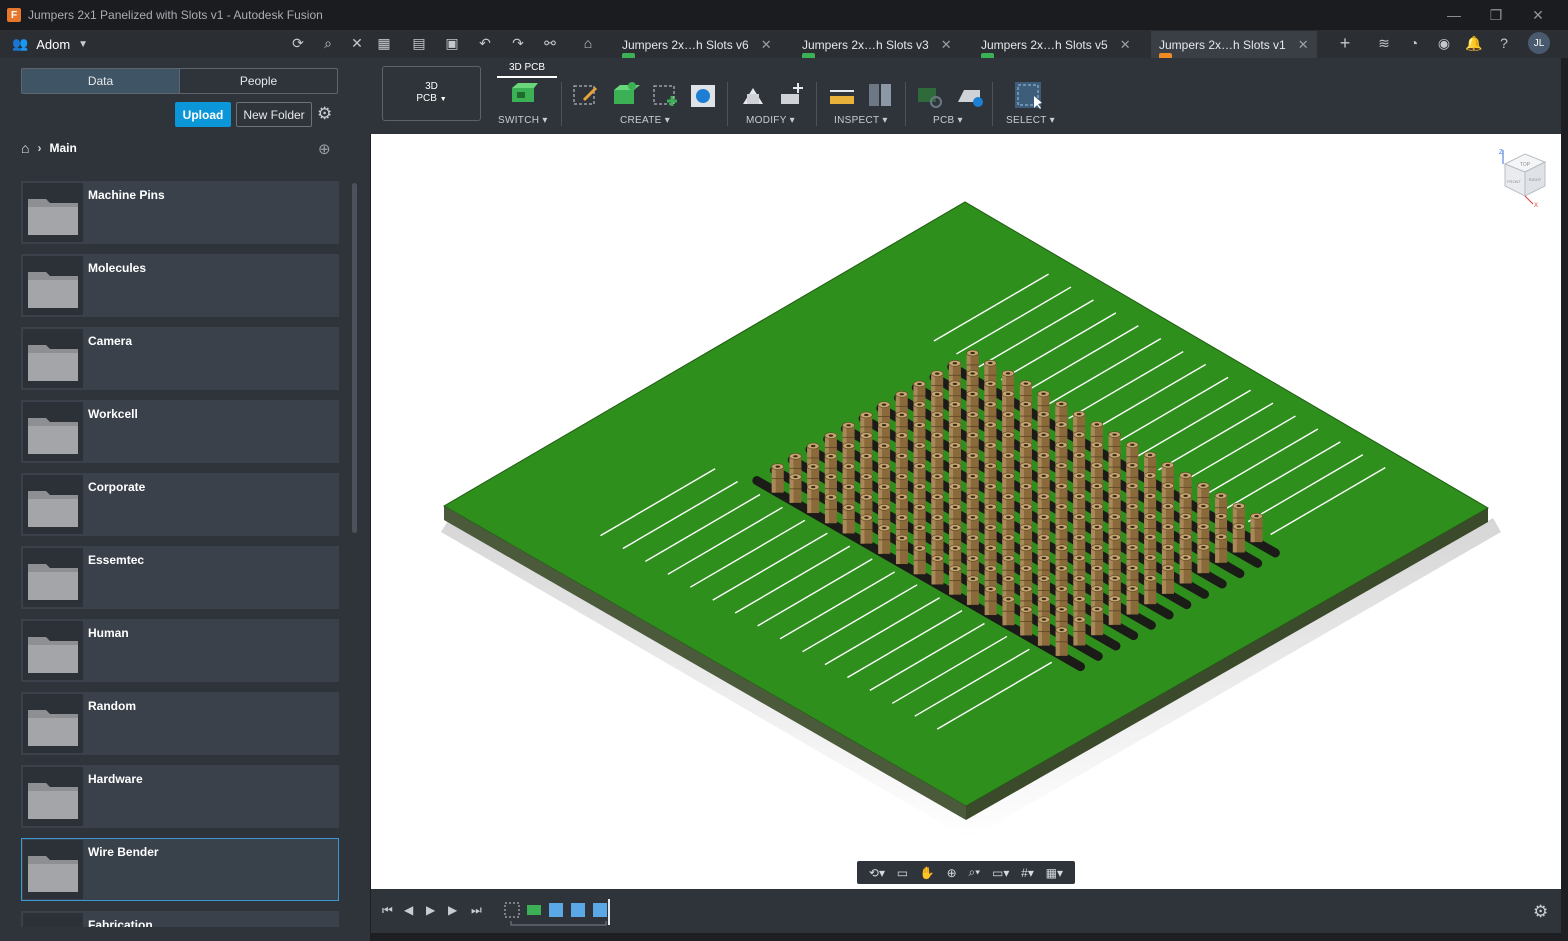 Image resolution: width=1568 pixels, height=941 pixels. What do you see at coordinates (62, 148) in the screenshot?
I see `breadcrumb-current: Main` at bounding box center [62, 148].